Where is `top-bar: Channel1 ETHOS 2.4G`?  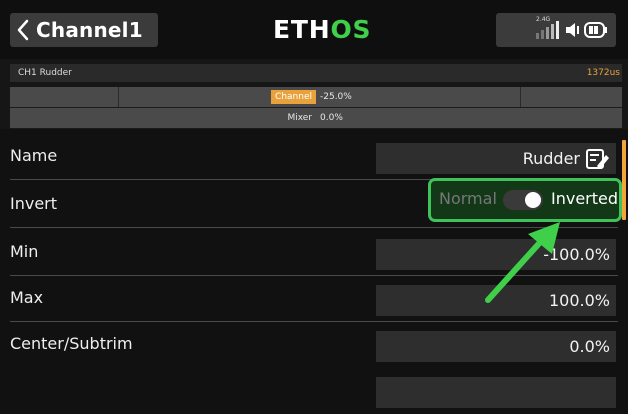 top-bar: Channel1 ETHOS 2.4G is located at coordinates (314, 29).